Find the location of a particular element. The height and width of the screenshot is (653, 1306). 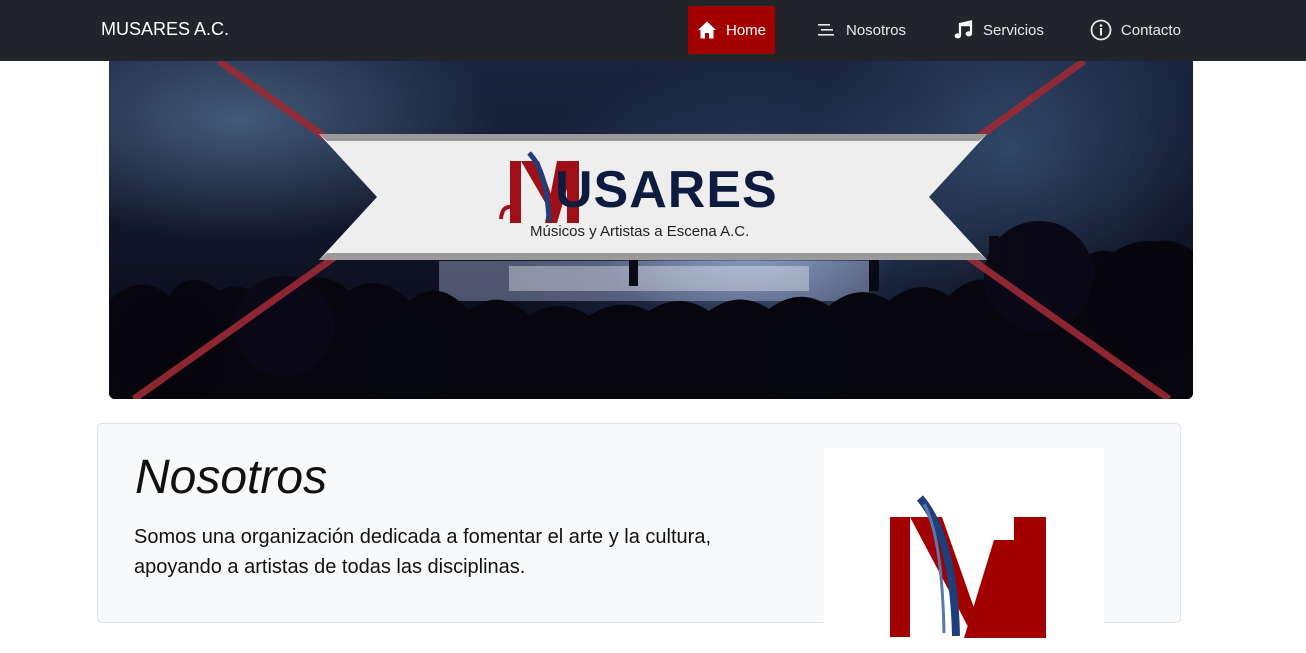

menu-lines-icon is located at coordinates (826, 30).